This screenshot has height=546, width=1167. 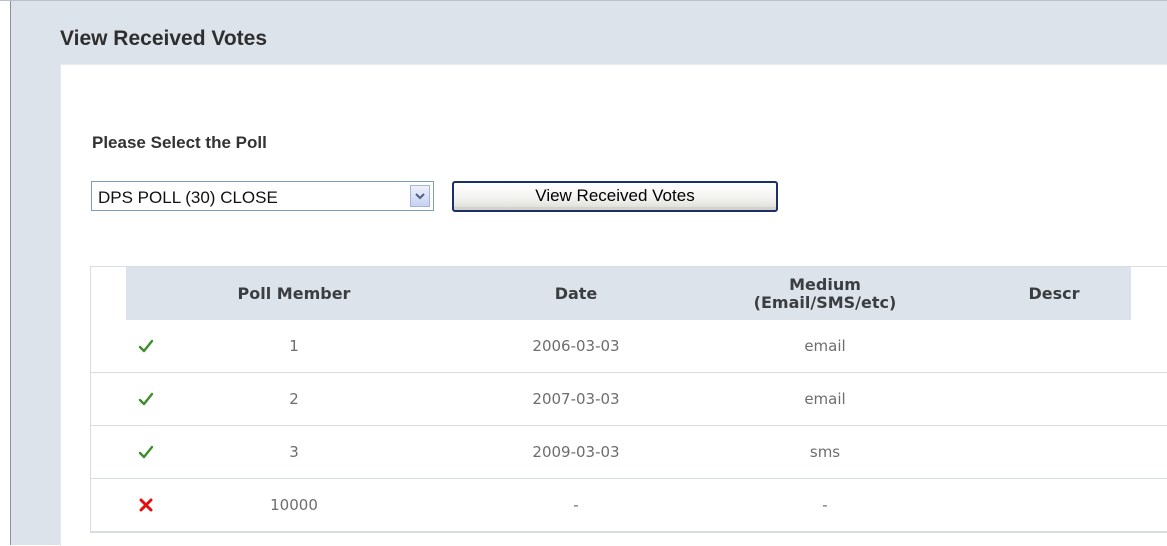 I want to click on poll-member-cell: 2, so click(x=294, y=399).